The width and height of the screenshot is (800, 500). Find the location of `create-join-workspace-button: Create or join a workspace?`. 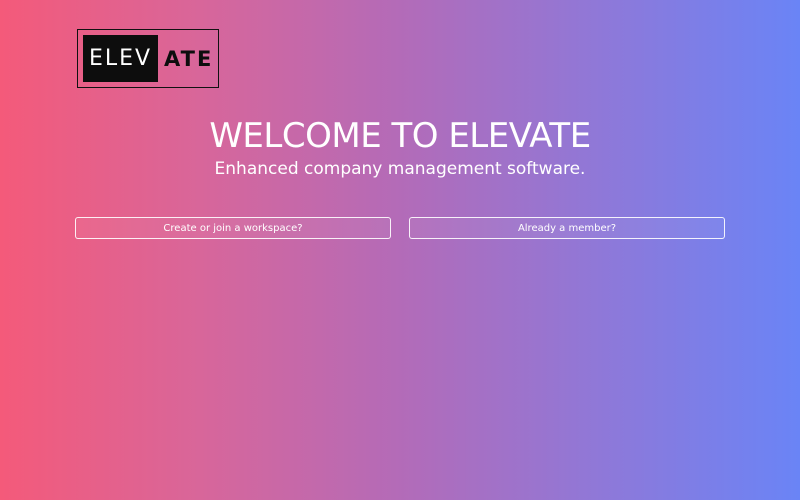

create-join-workspace-button: Create or join a workspace? is located at coordinates (233, 228).